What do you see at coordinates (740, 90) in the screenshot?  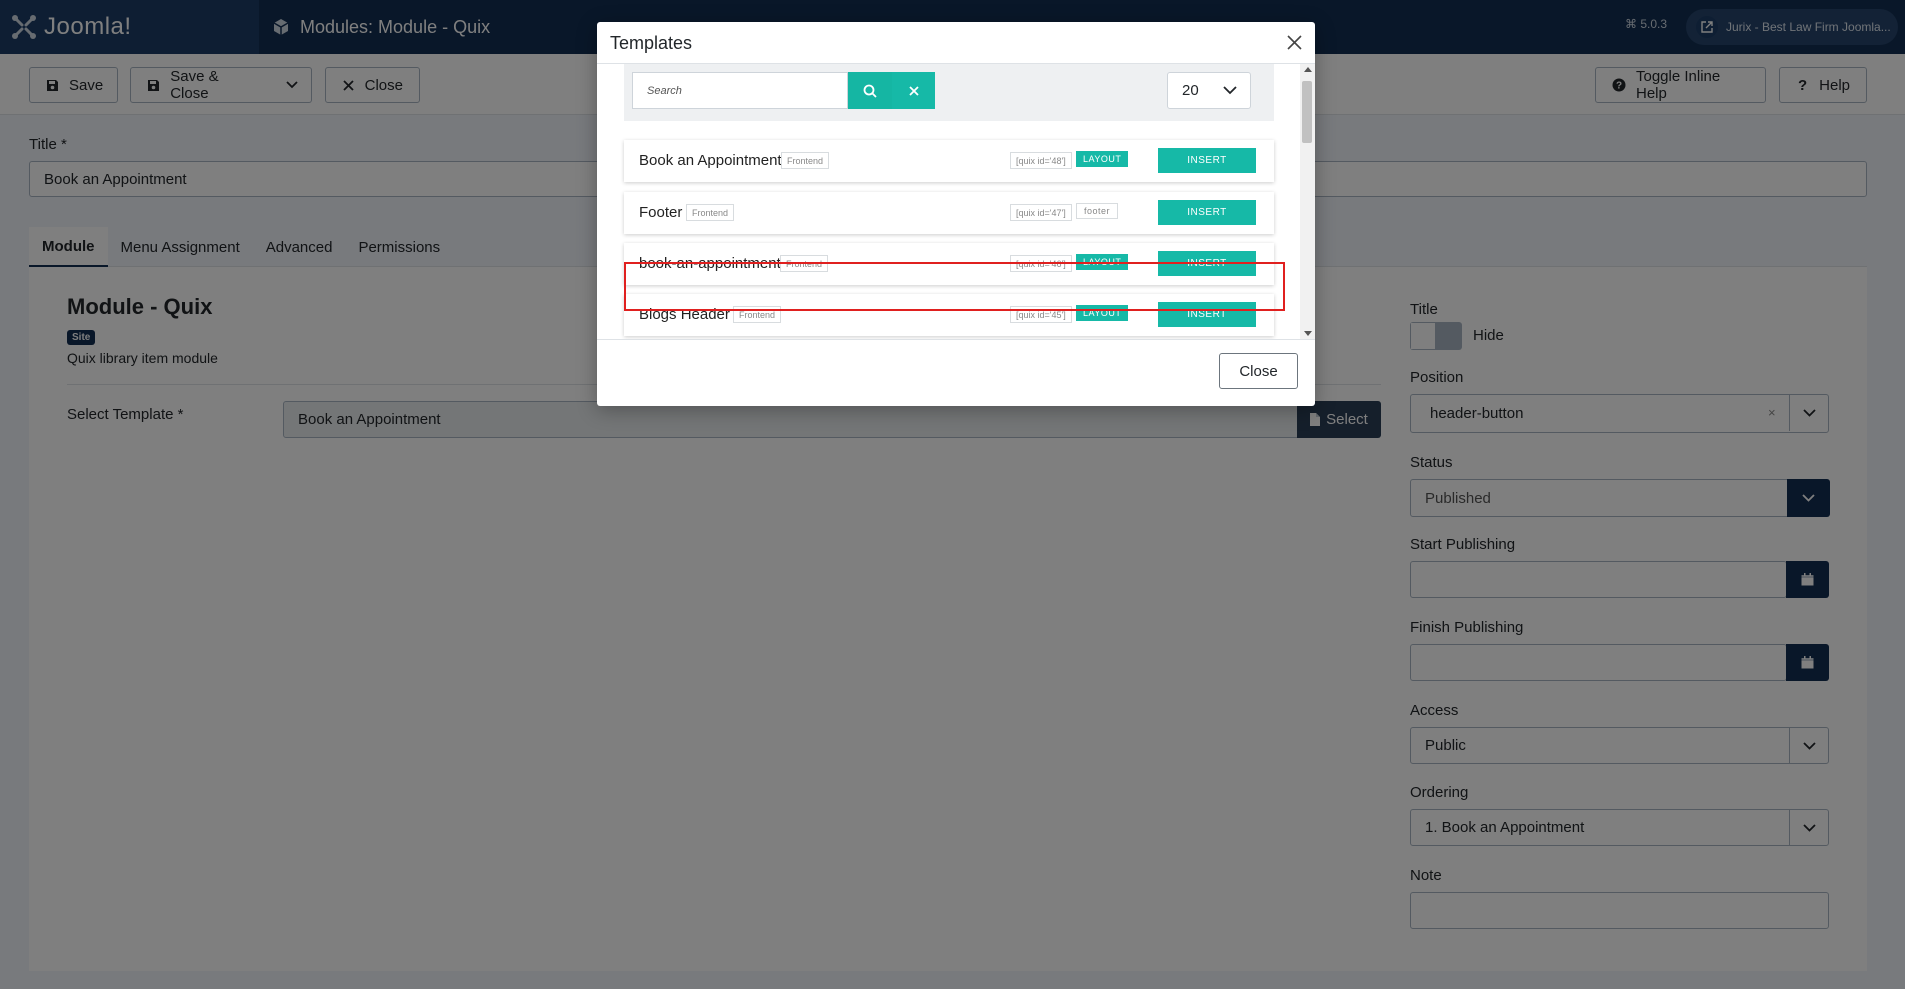 I see `search-input: Search` at bounding box center [740, 90].